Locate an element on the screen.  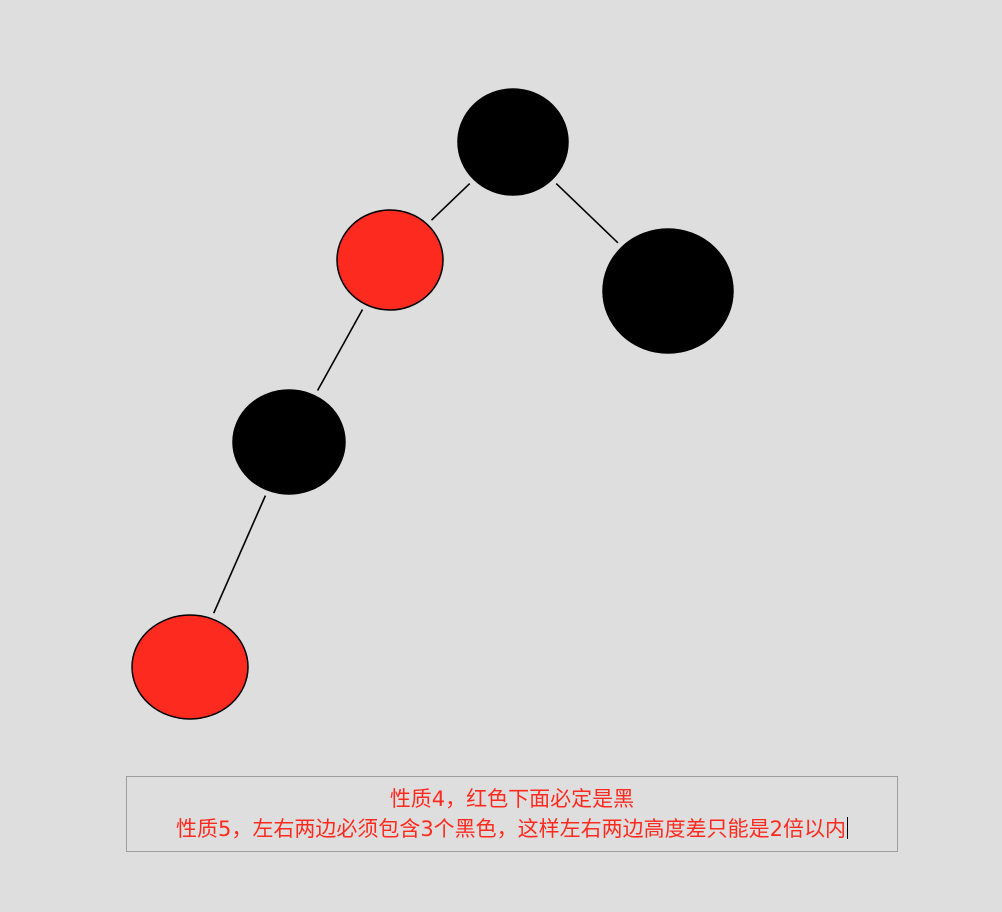
edge-root-to-left-child is located at coordinates (450, 201).